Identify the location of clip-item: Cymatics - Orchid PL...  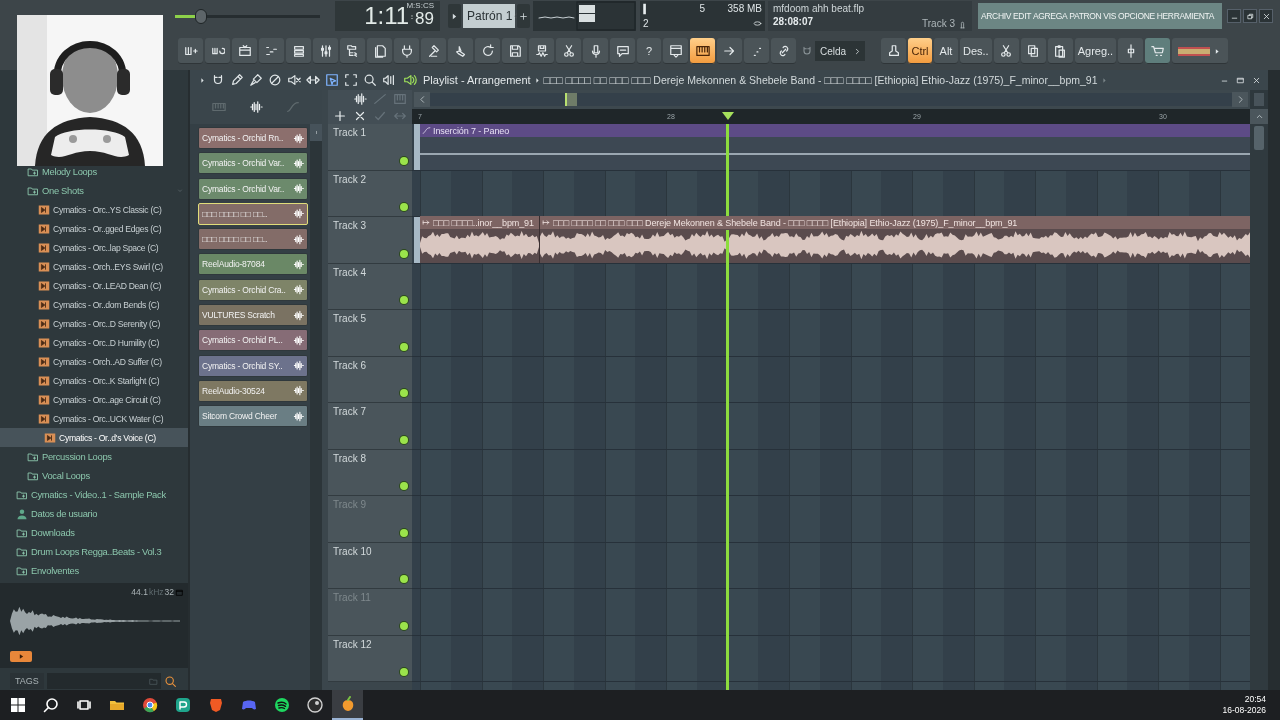
(253, 340).